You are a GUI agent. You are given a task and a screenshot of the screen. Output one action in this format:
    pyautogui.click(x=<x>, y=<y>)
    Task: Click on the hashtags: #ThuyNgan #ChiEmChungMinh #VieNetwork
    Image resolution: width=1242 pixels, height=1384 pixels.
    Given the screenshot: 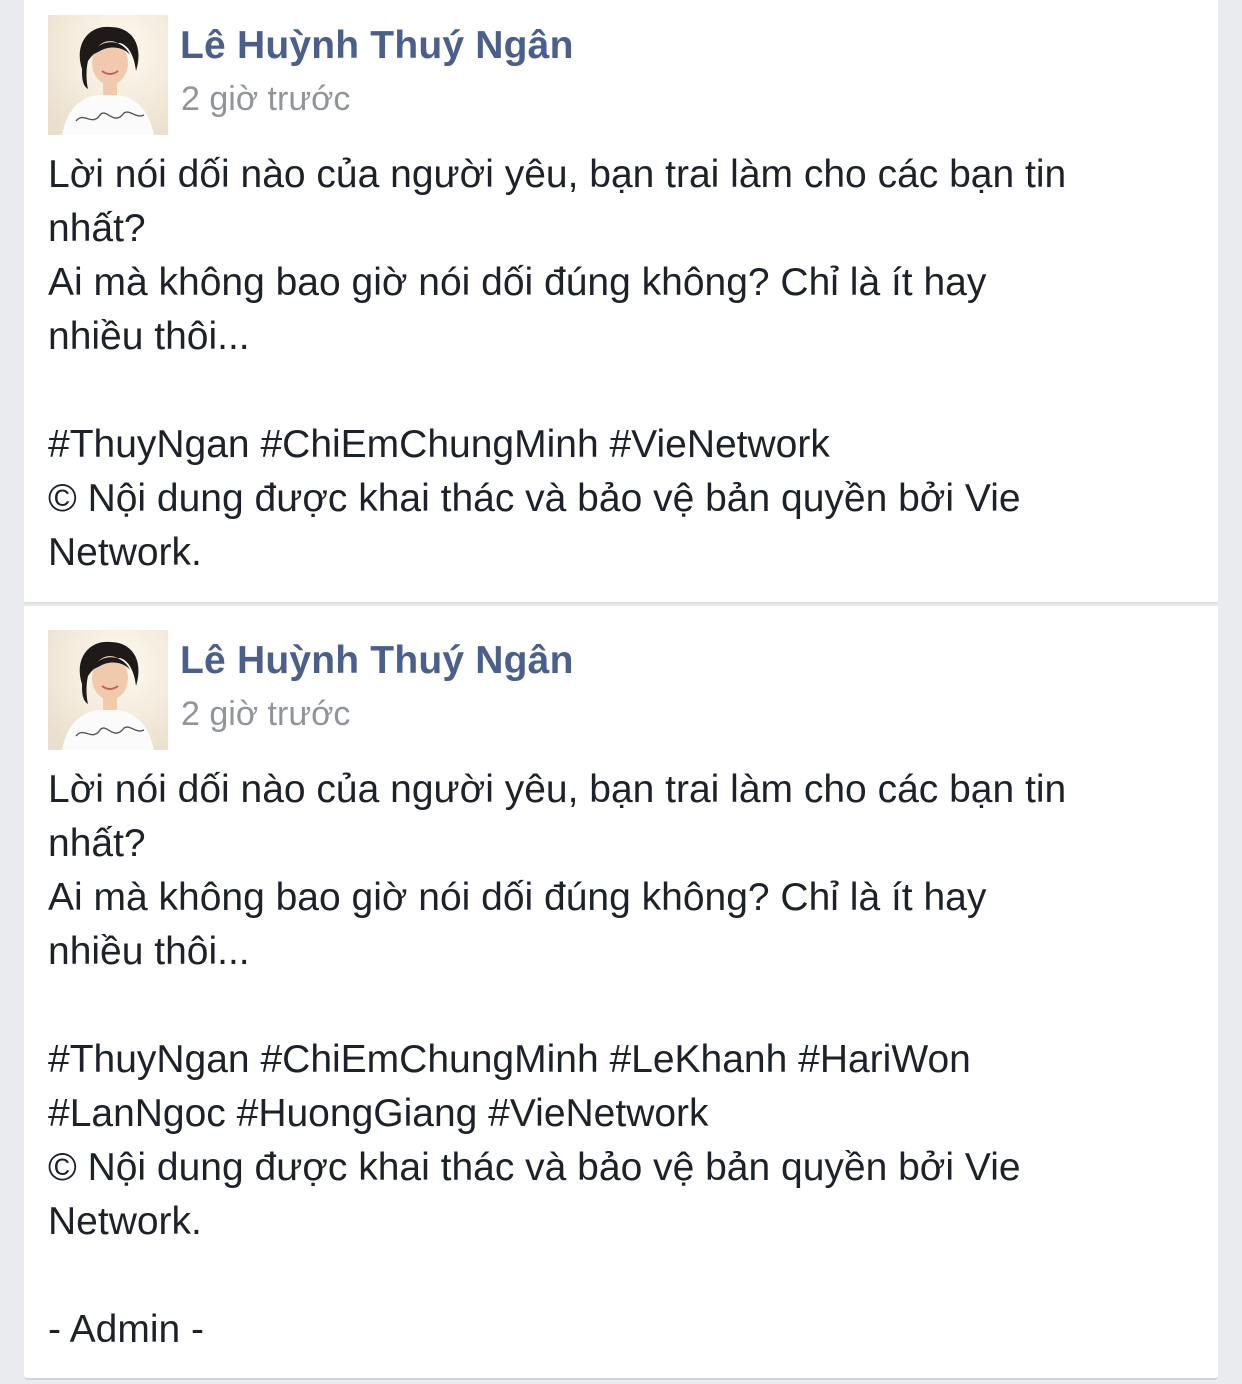 What is the action you would take?
    pyautogui.click(x=623, y=445)
    